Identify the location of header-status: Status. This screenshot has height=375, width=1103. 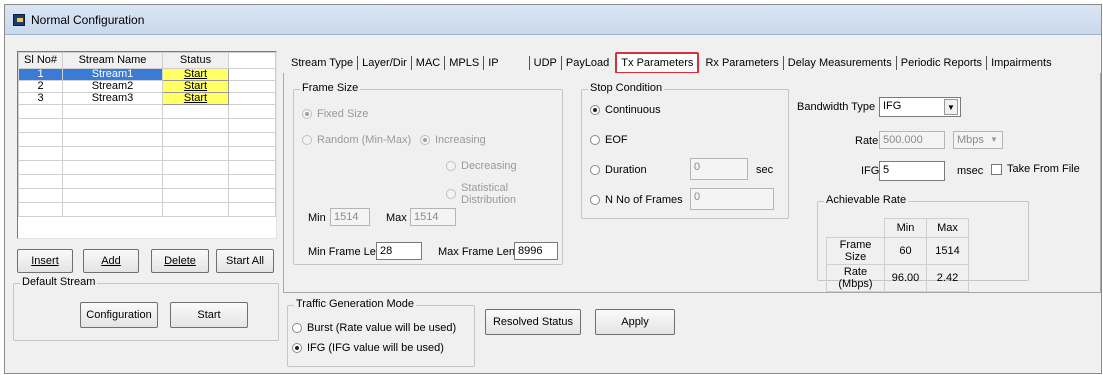
(195, 60).